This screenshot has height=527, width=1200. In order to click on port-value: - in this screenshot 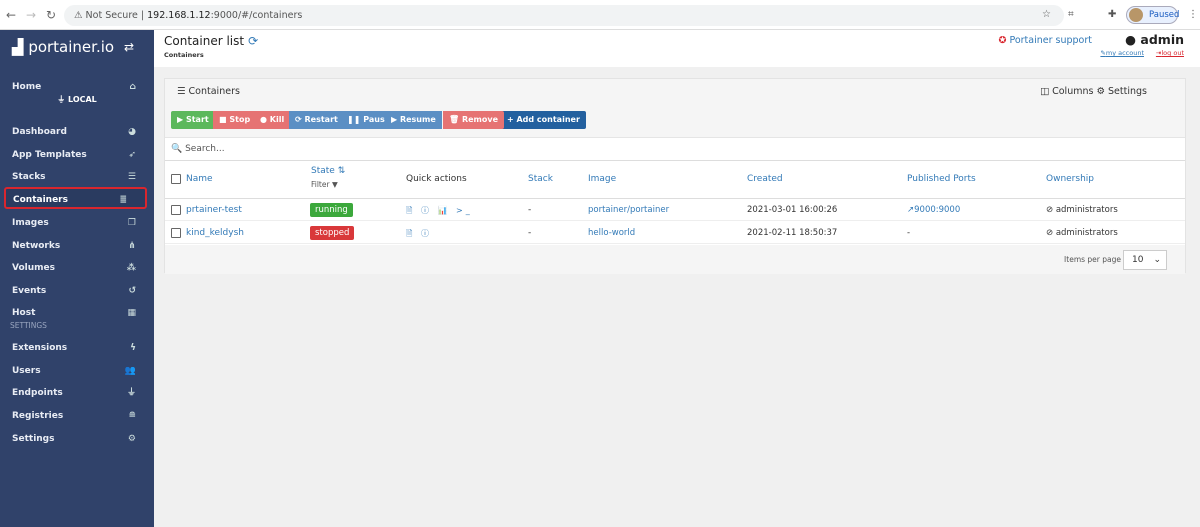, I will do `click(909, 233)`.